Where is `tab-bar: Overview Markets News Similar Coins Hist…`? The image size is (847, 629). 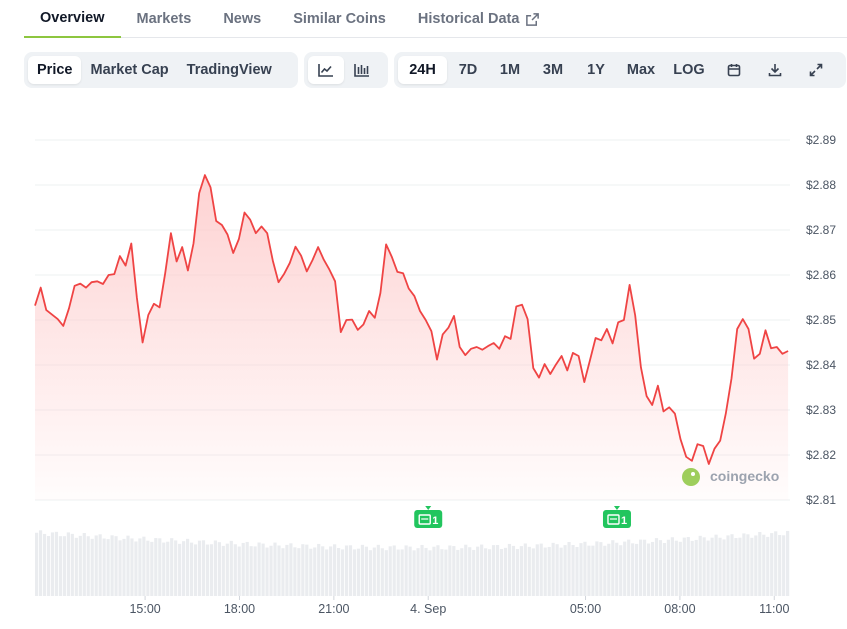 tab-bar: Overview Markets News Similar Coins Hist… is located at coordinates (435, 19).